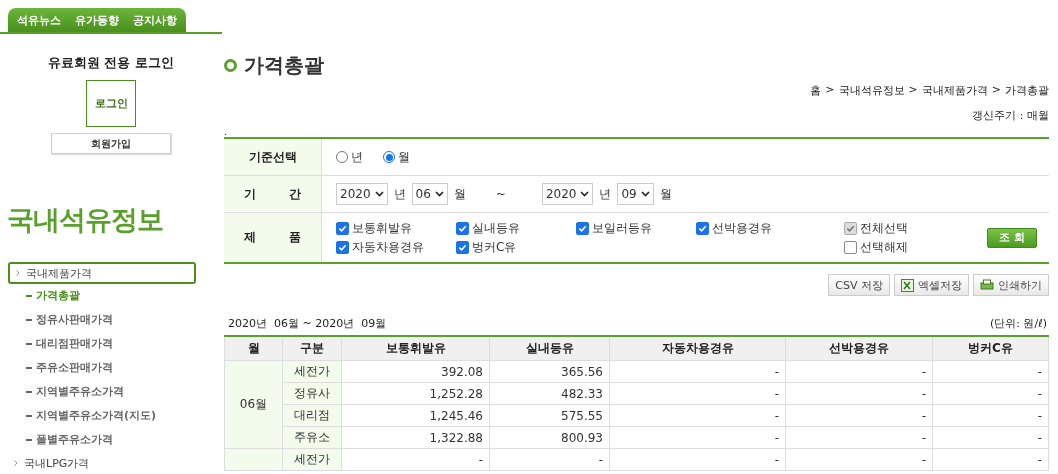  What do you see at coordinates (549, 348) in the screenshot?
I see `column-header: 실내등유` at bounding box center [549, 348].